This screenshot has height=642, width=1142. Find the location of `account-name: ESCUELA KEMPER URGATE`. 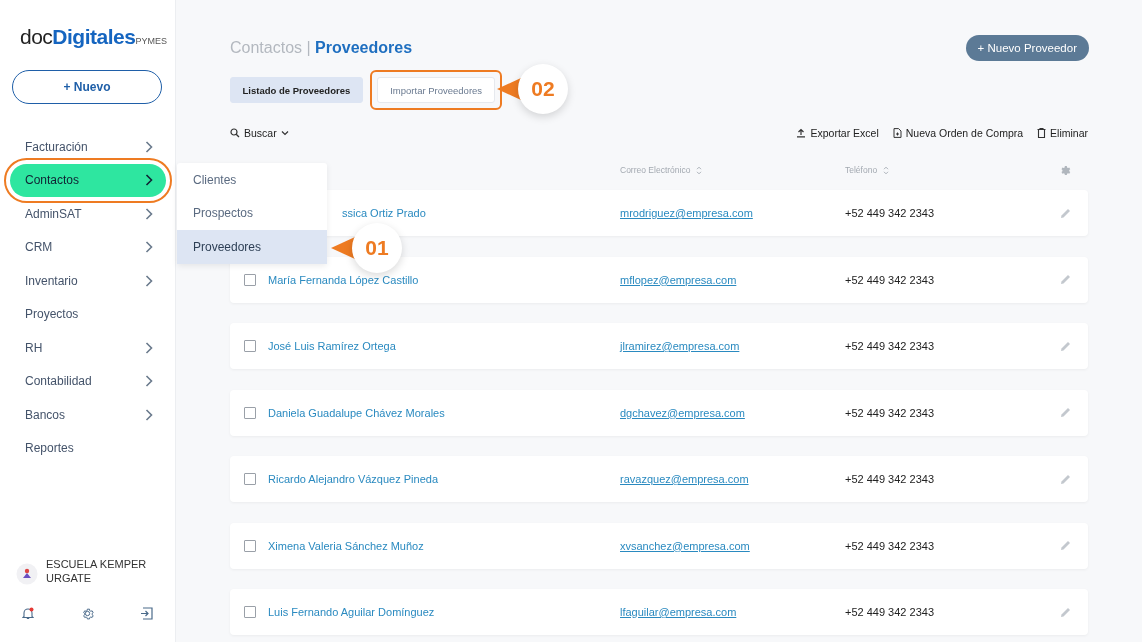

account-name: ESCUELA KEMPER URGATE is located at coordinates (97, 571).